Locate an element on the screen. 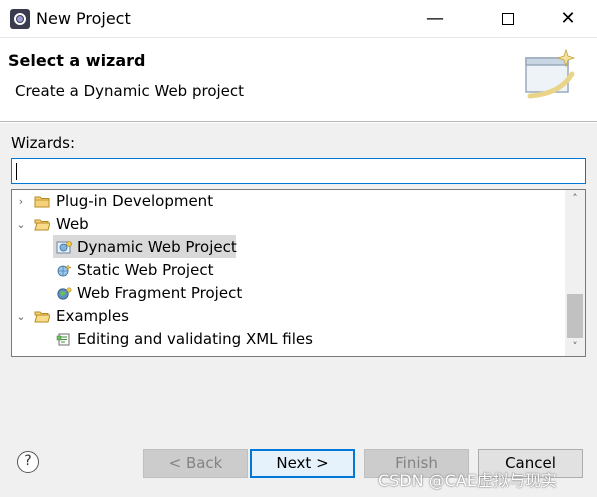 The image size is (597, 497). xml-example-icon is located at coordinates (63, 339).